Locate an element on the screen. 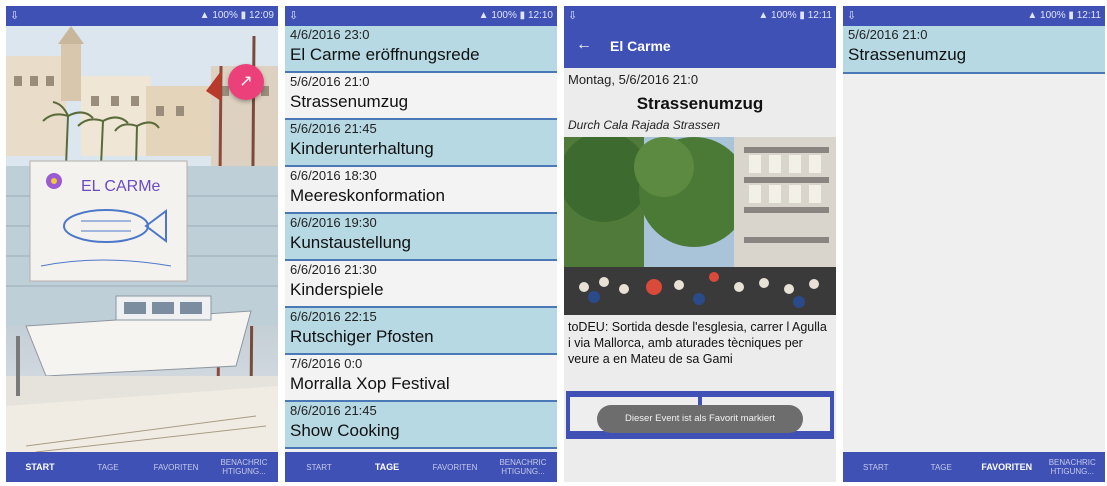  painting-text: EL CARMe is located at coordinates (121, 186).